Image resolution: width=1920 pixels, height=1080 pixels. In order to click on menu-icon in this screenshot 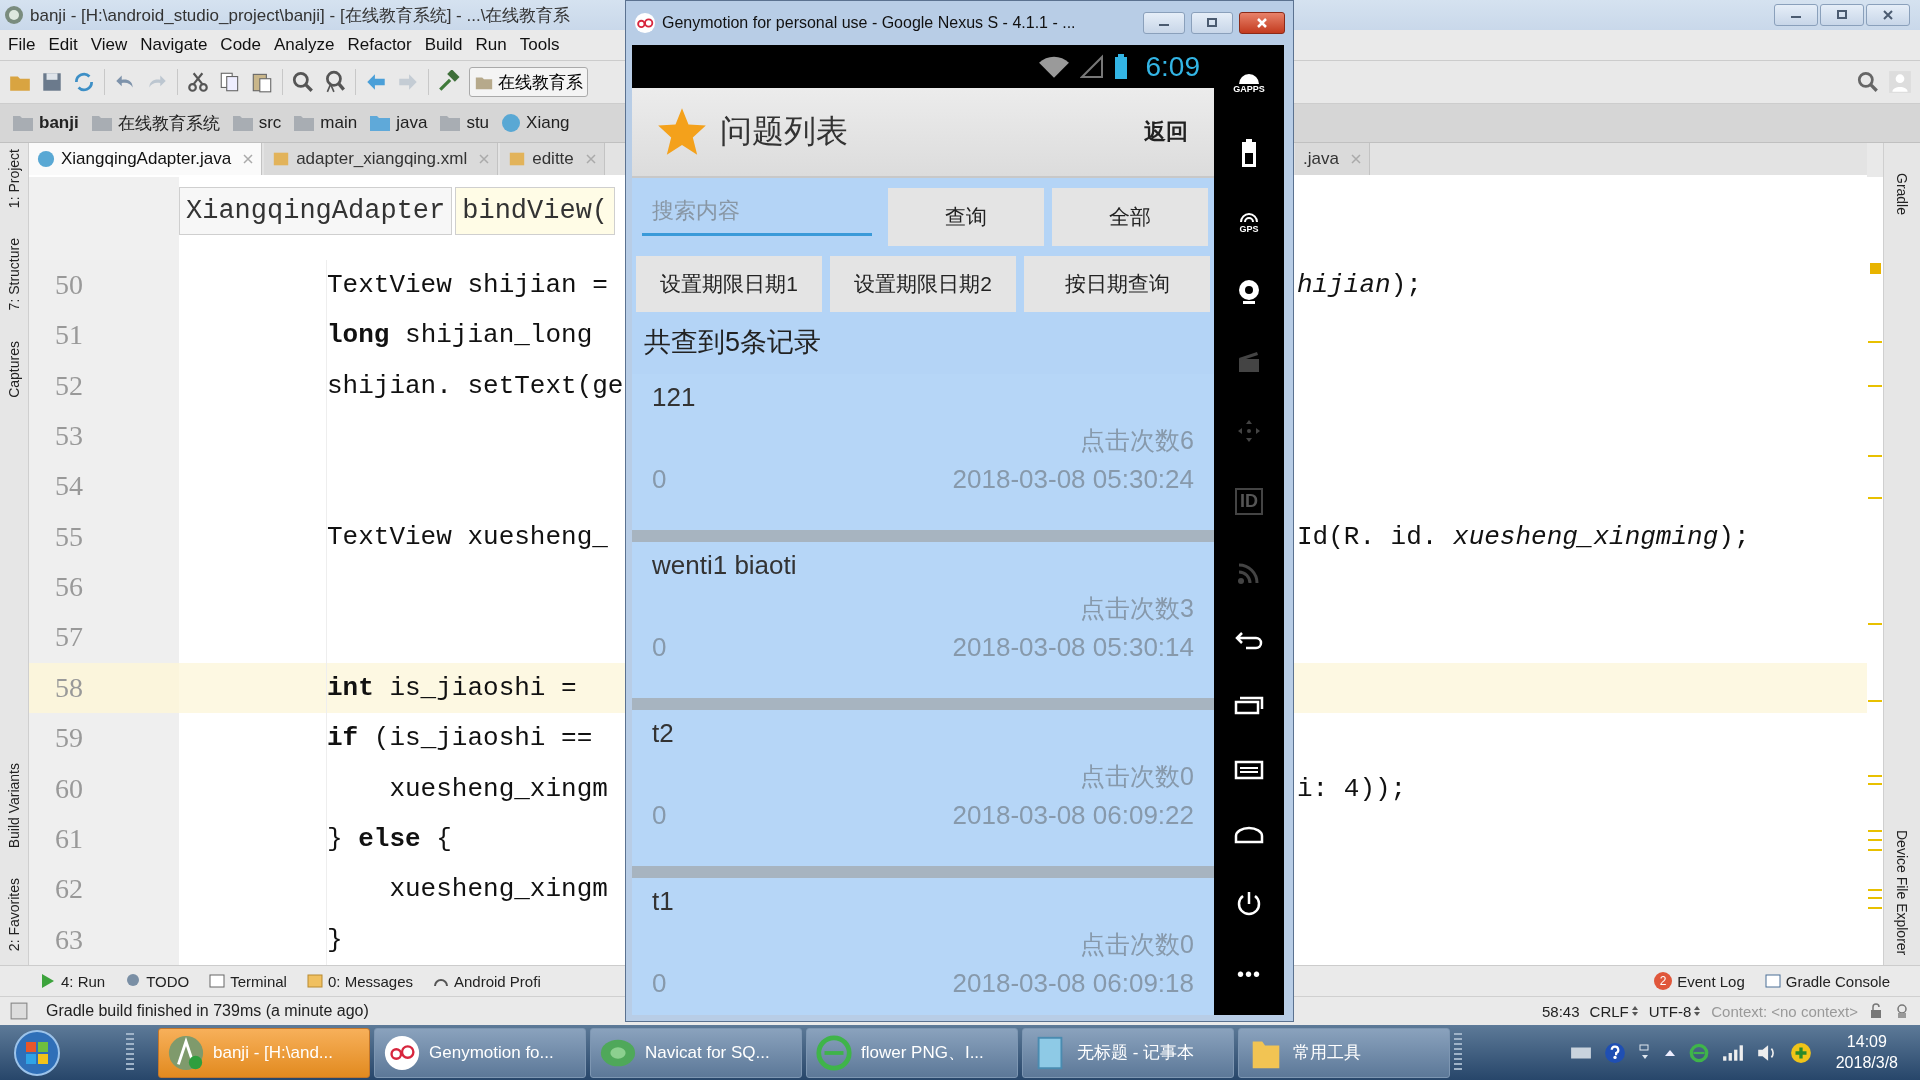, I will do `click(1249, 769)`.